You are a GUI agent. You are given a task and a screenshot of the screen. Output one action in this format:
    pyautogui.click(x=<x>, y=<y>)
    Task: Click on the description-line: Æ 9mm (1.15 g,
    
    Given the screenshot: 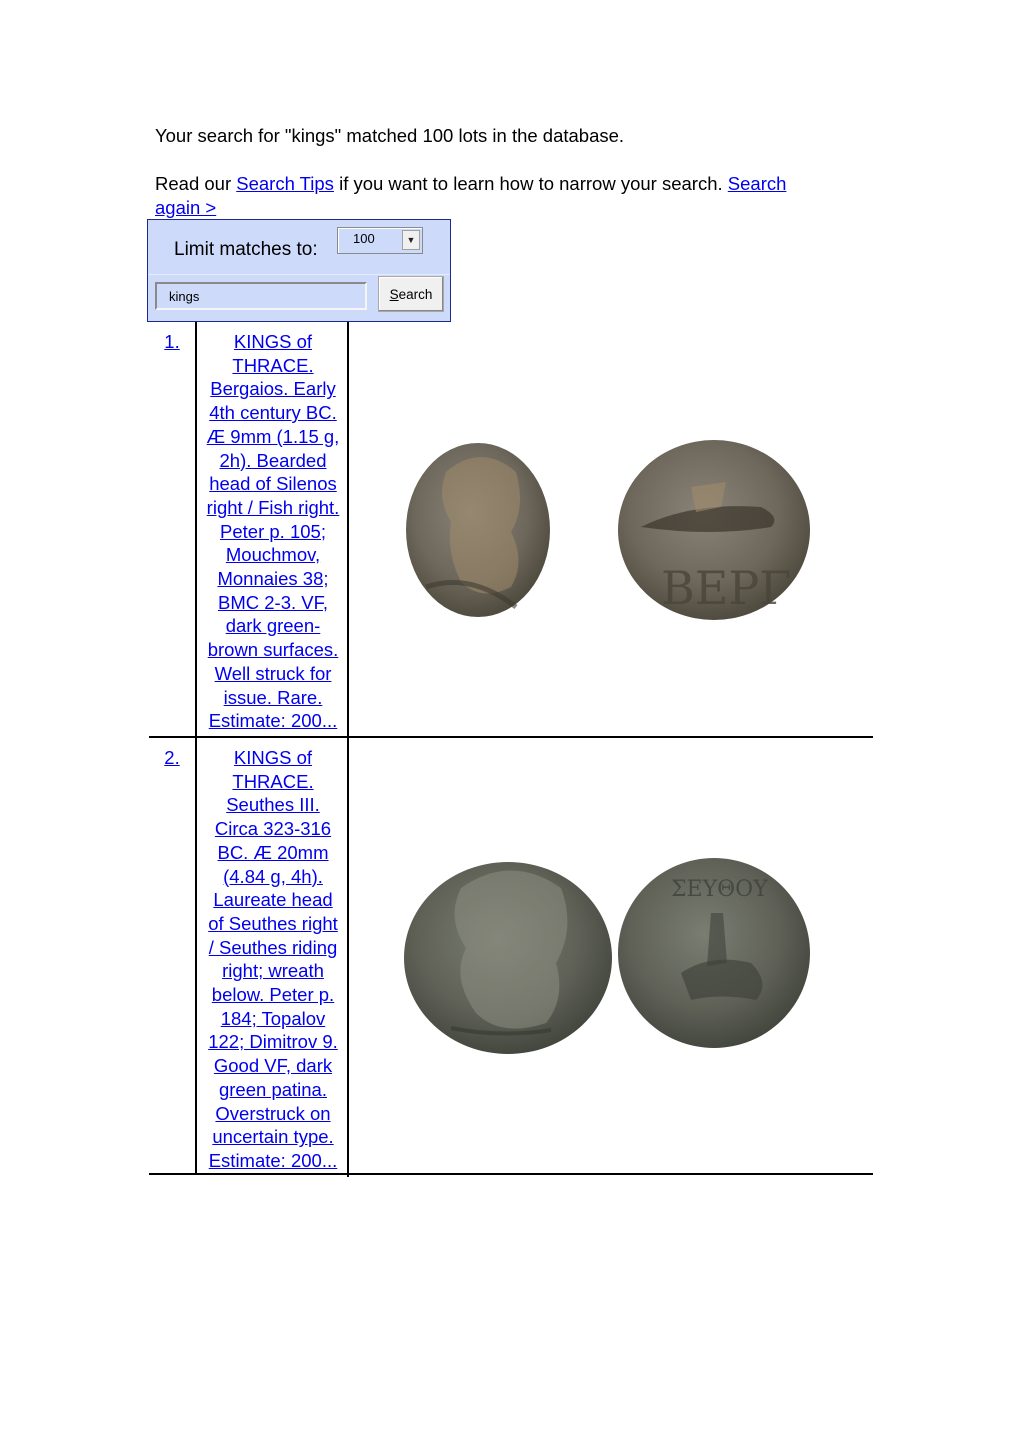 What is the action you would take?
    pyautogui.click(x=273, y=436)
    